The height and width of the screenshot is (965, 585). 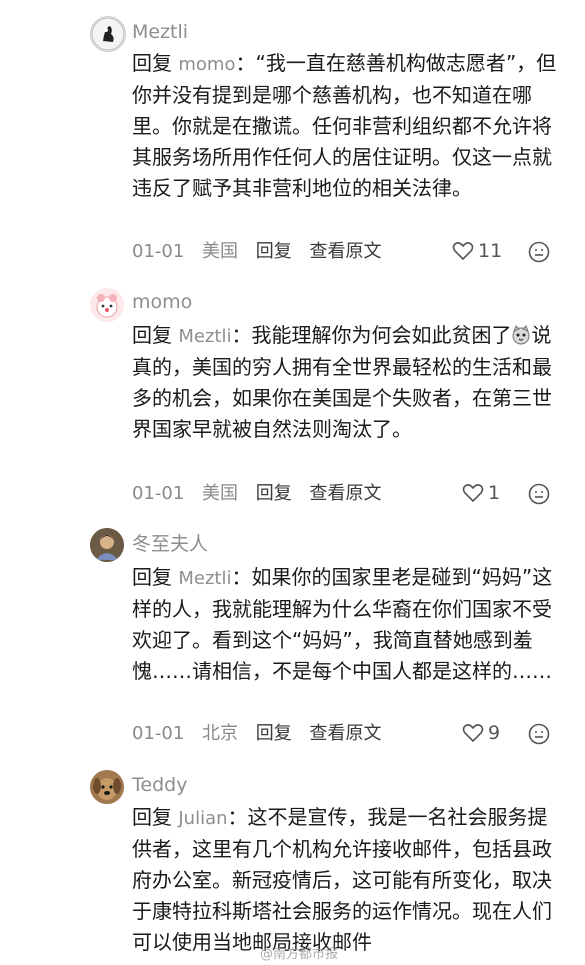 What do you see at coordinates (299, 954) in the screenshot?
I see `watermark: @南方都市报` at bounding box center [299, 954].